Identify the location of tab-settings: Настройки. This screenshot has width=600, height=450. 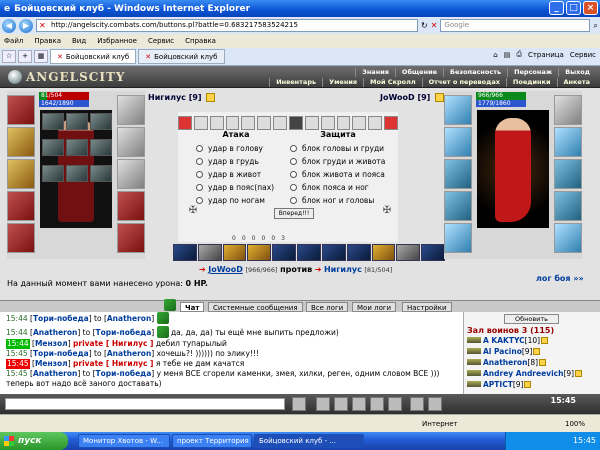
(427, 307).